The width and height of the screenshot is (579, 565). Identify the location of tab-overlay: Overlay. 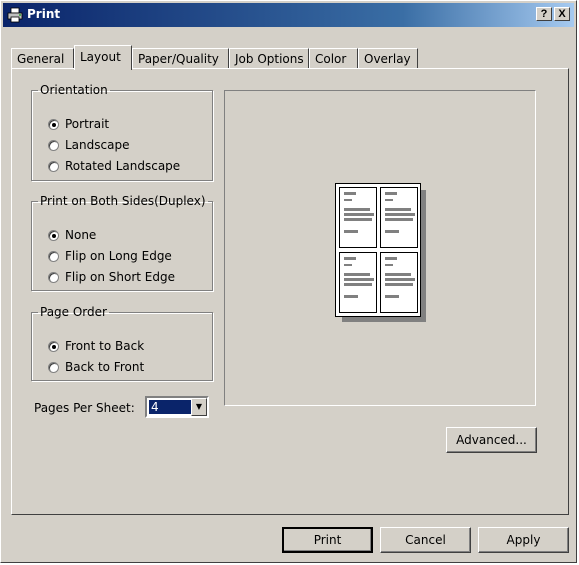
(388, 58).